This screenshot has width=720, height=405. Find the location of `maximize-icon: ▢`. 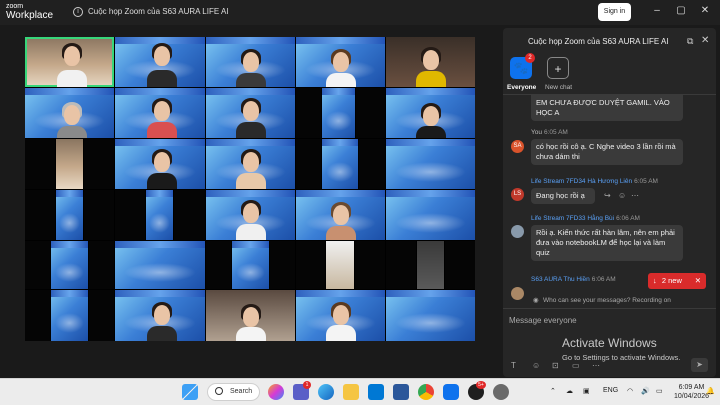

maximize-icon: ▢ is located at coordinates (681, 10).